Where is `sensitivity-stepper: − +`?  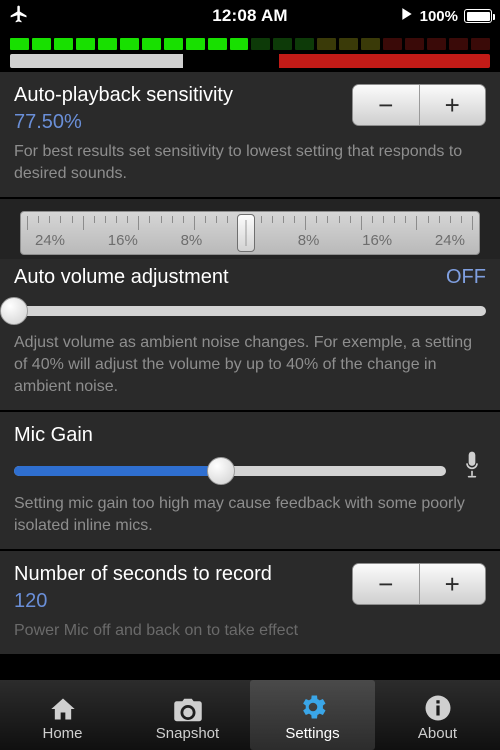 sensitivity-stepper: − + is located at coordinates (419, 105).